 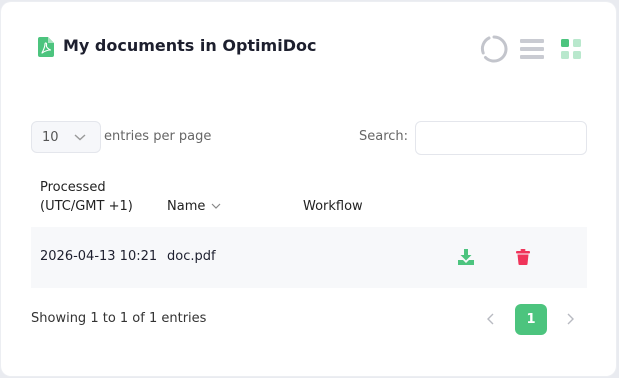 I want to click on chevron-right-icon, so click(x=570, y=319).